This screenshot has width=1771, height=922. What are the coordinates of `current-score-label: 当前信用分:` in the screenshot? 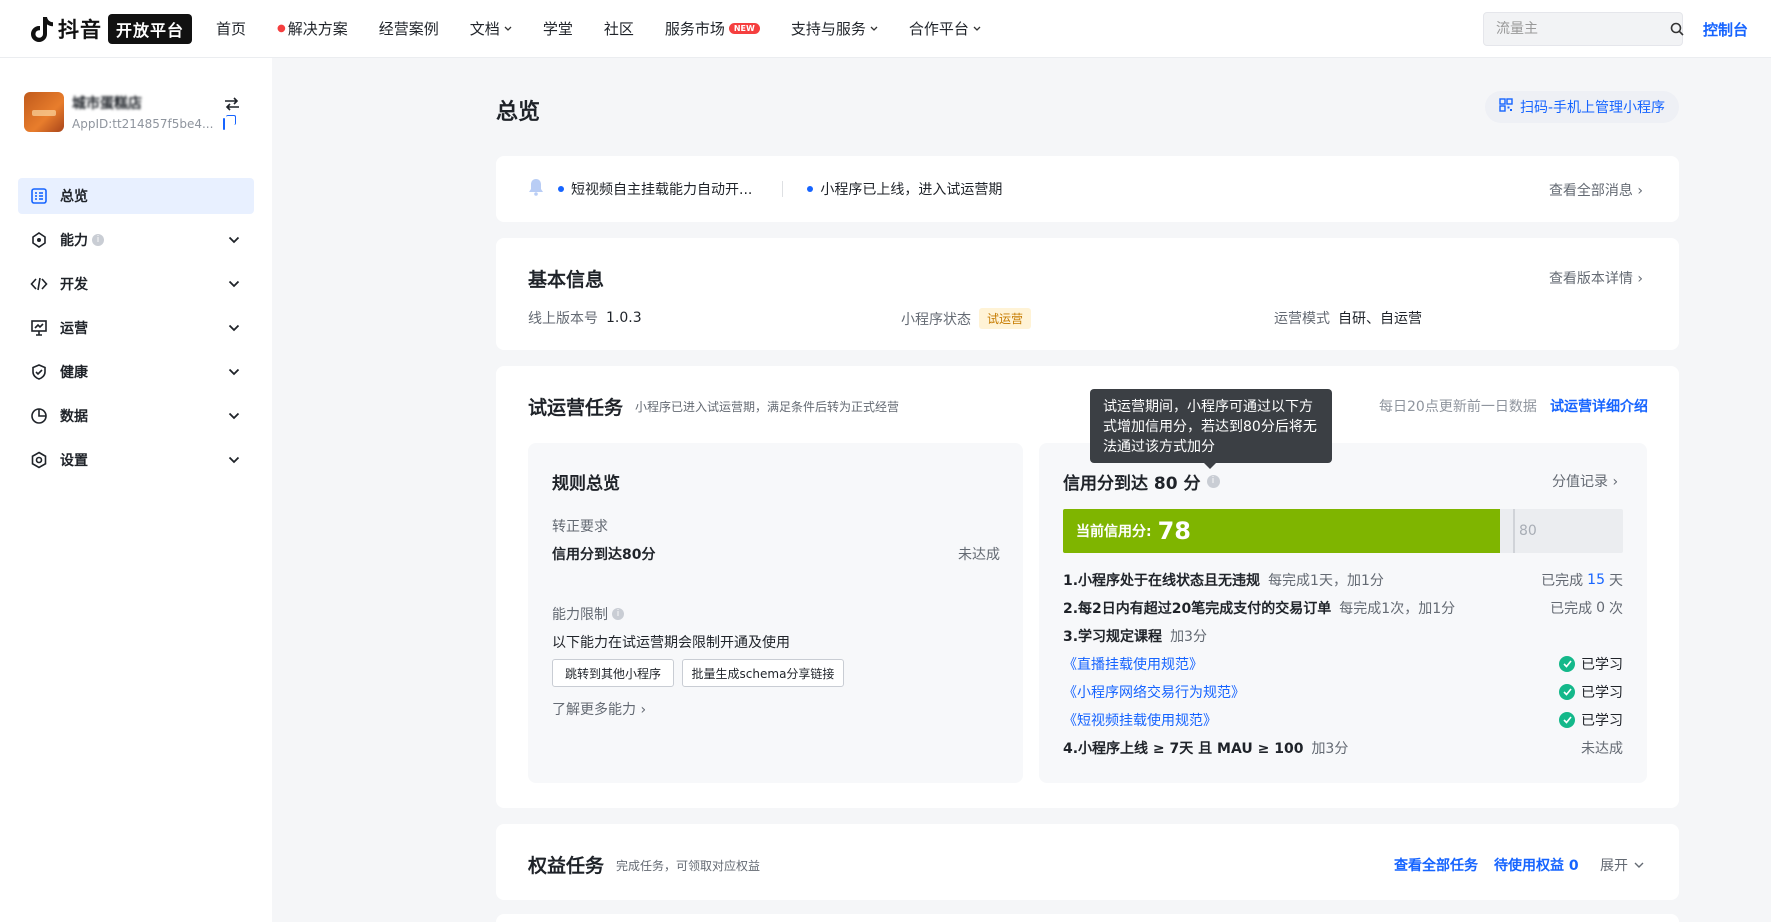 It's located at (1114, 532).